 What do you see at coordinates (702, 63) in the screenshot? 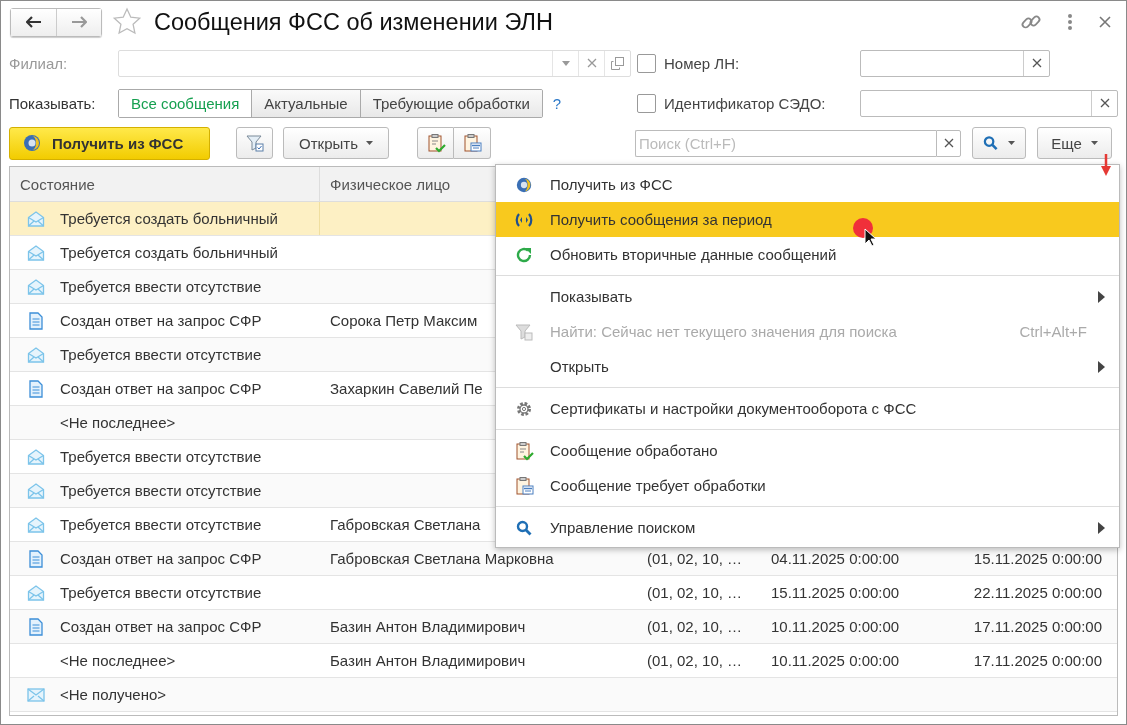
I see `checkbox-label: Номер ЛН:` at bounding box center [702, 63].